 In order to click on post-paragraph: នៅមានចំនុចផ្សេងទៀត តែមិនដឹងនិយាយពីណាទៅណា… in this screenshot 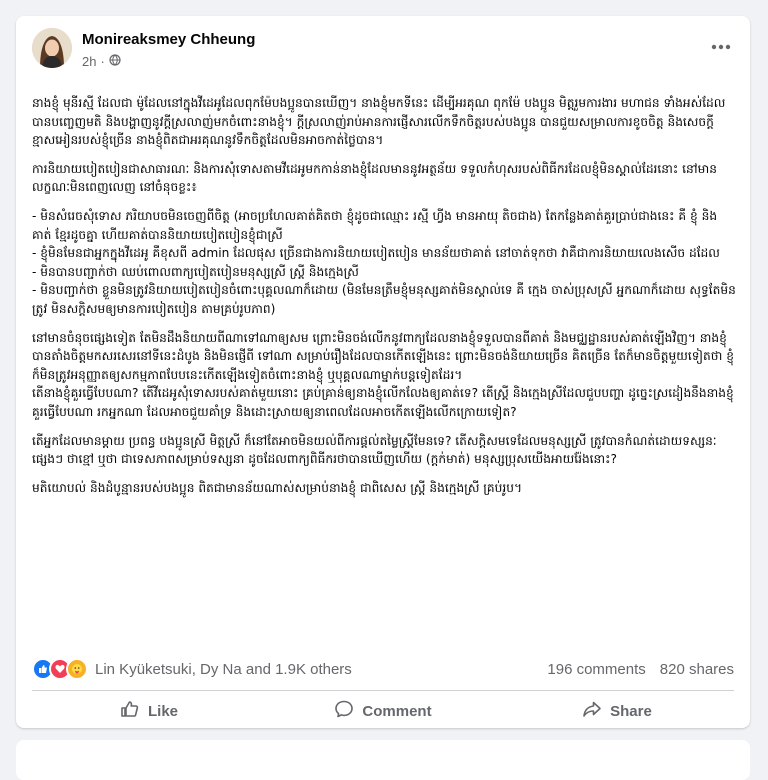, I will do `click(383, 374)`.